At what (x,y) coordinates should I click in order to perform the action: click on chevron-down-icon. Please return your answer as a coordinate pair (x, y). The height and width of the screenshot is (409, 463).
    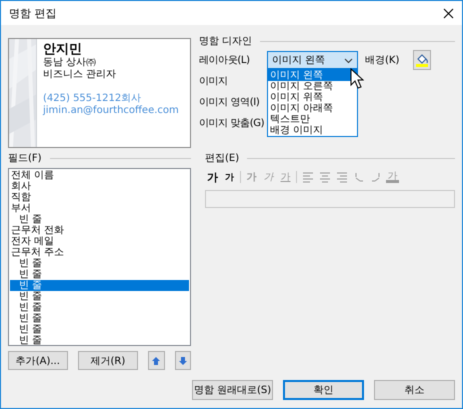
    Looking at the image, I should click on (348, 60).